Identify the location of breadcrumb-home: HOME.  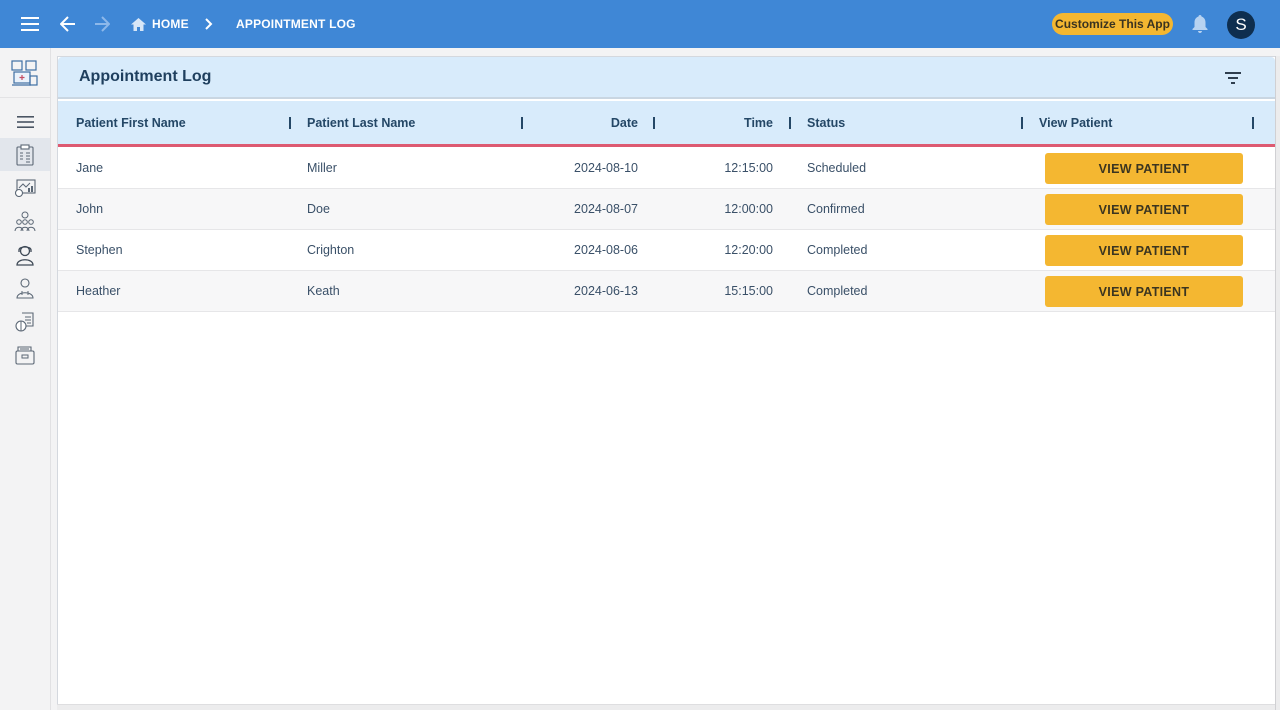
(160, 24).